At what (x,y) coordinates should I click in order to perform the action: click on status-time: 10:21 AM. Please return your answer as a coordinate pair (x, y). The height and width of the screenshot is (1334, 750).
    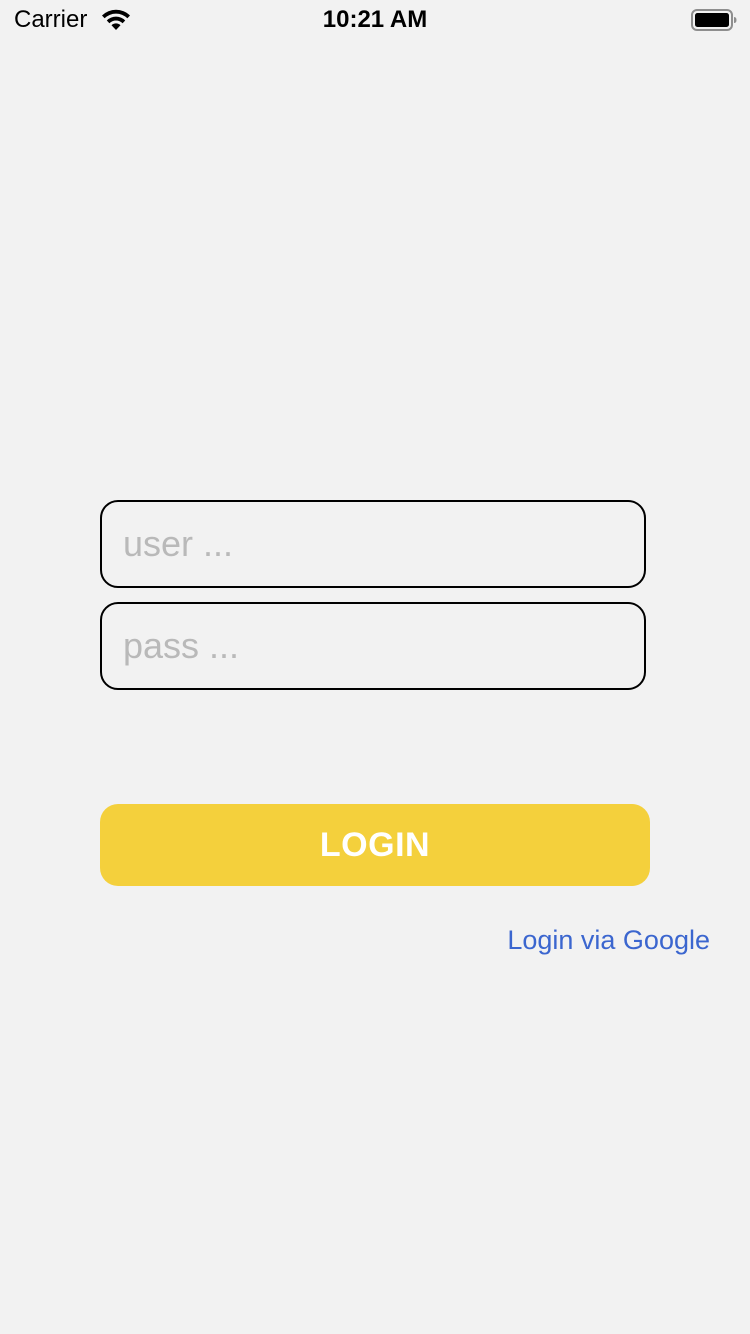
    Looking at the image, I should click on (375, 19).